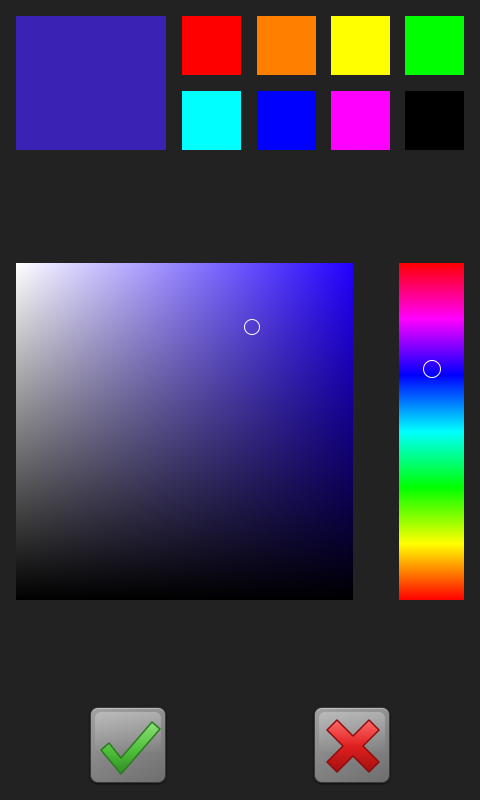 The image size is (480, 800). I want to click on swatch-black, so click(434, 120).